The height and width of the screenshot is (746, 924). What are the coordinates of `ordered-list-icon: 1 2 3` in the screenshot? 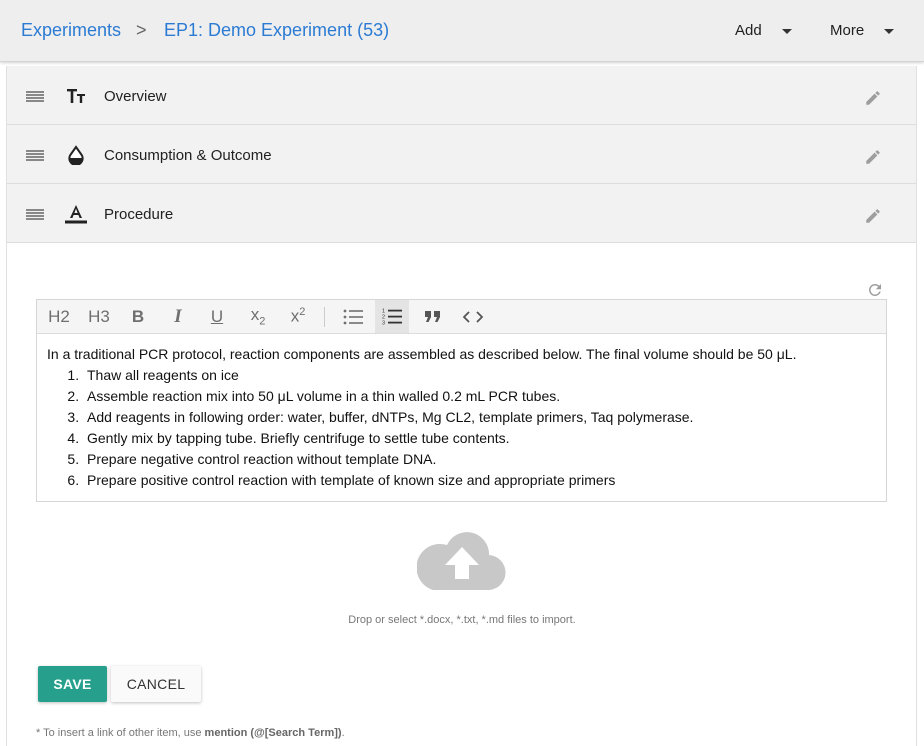 It's located at (392, 317).